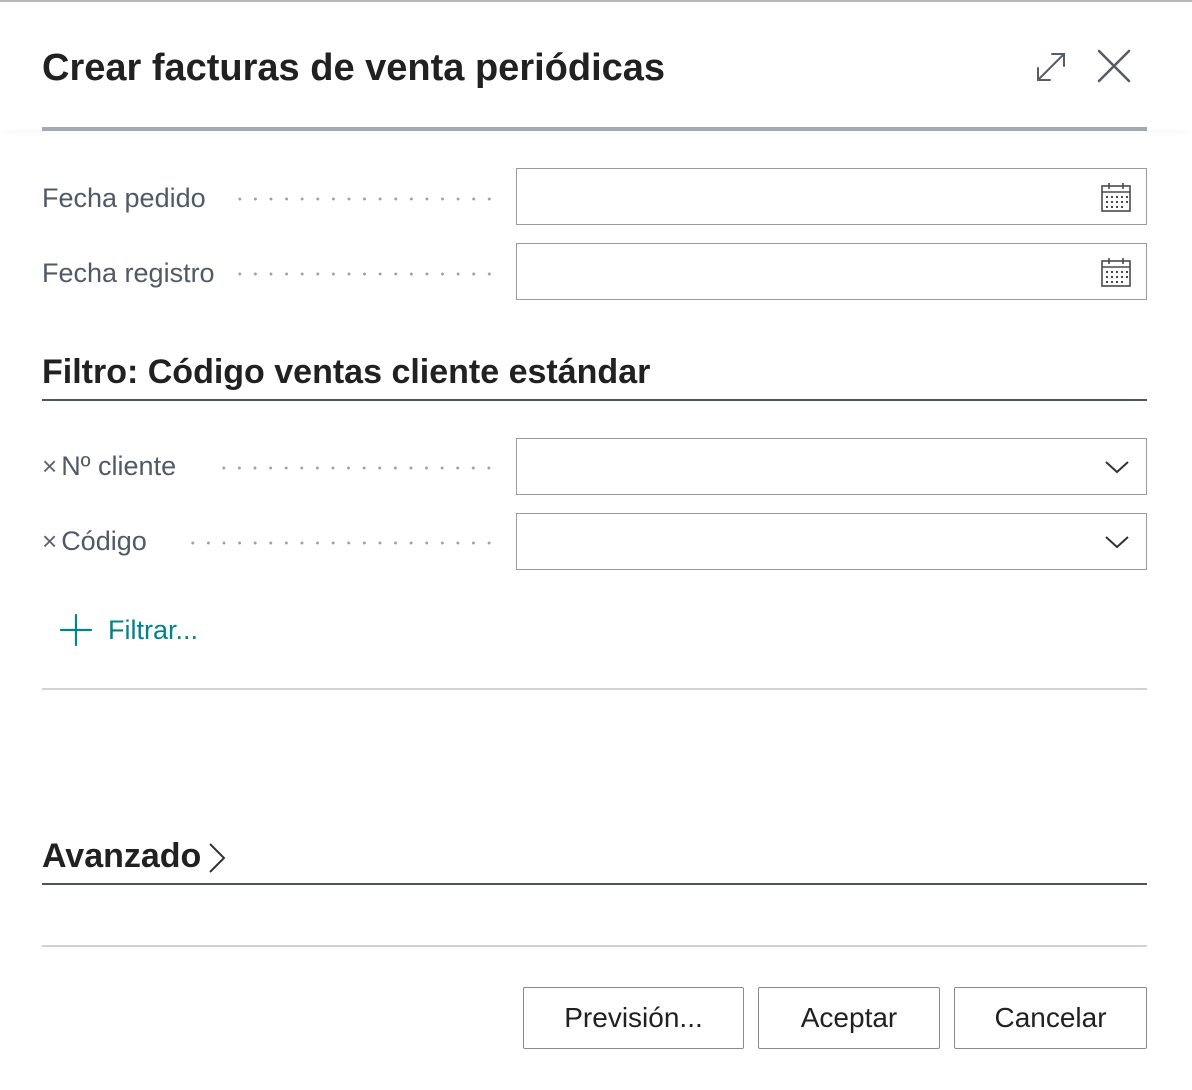 This screenshot has height=1090, width=1192. What do you see at coordinates (594, 689) in the screenshot?
I see `filter-end-divider` at bounding box center [594, 689].